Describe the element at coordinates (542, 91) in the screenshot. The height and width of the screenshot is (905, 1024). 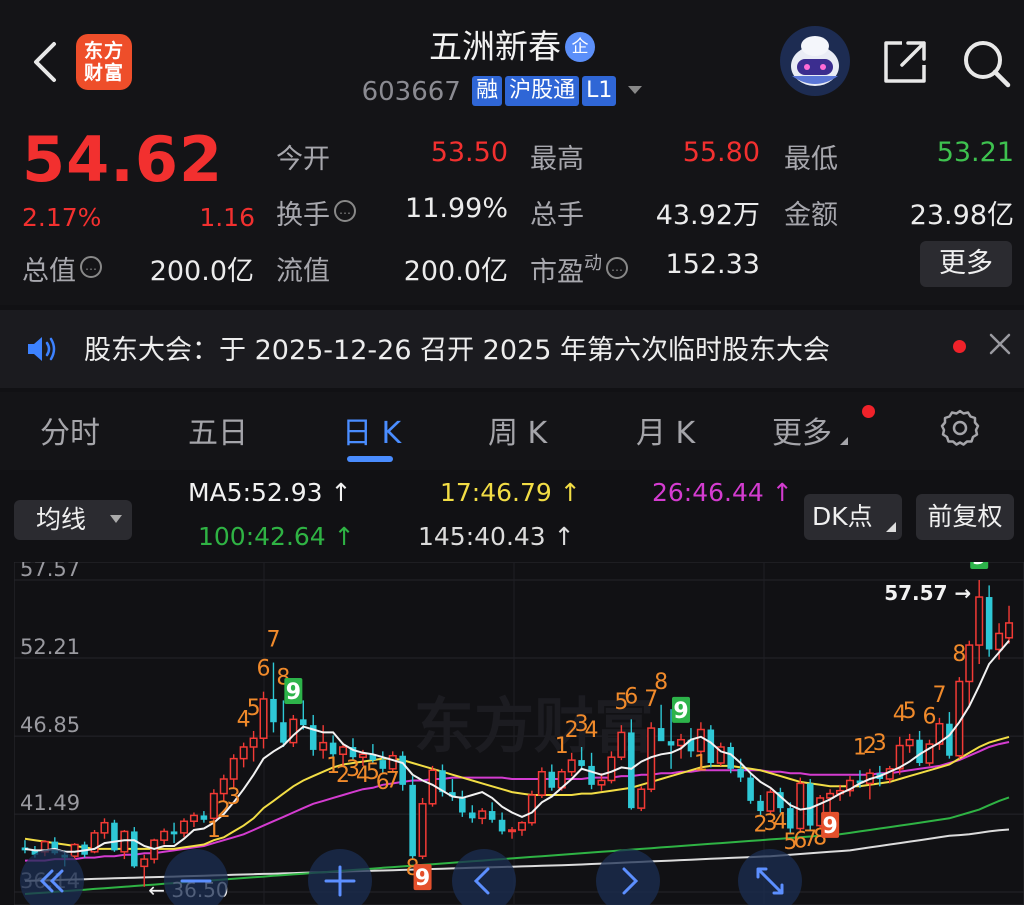
I see `tag-hk-connect: 沪股通` at that location.